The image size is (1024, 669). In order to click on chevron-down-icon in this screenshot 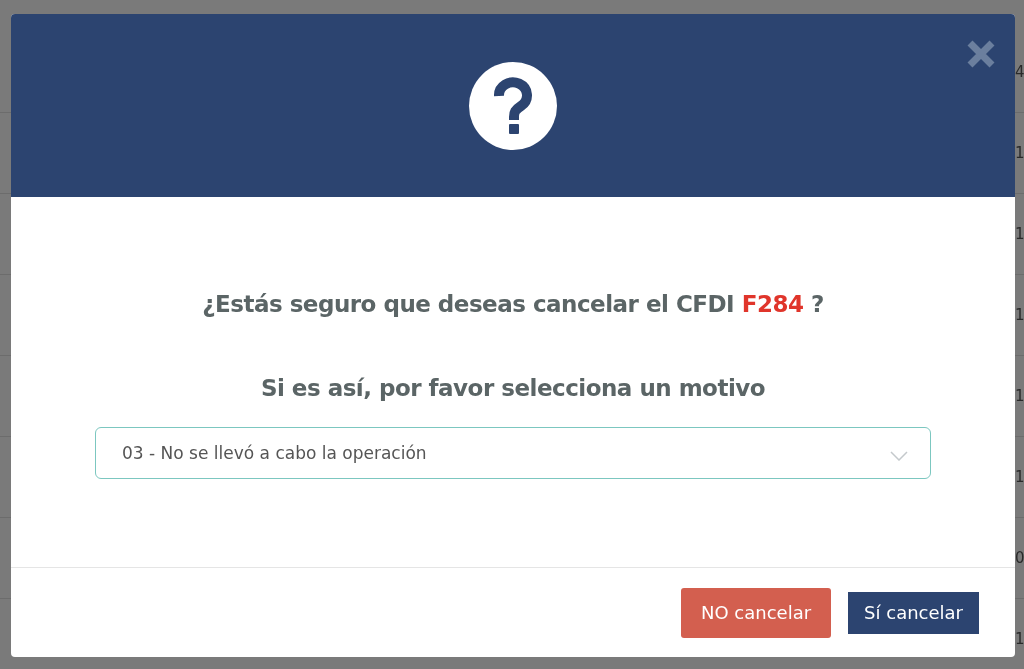, I will do `click(899, 456)`.